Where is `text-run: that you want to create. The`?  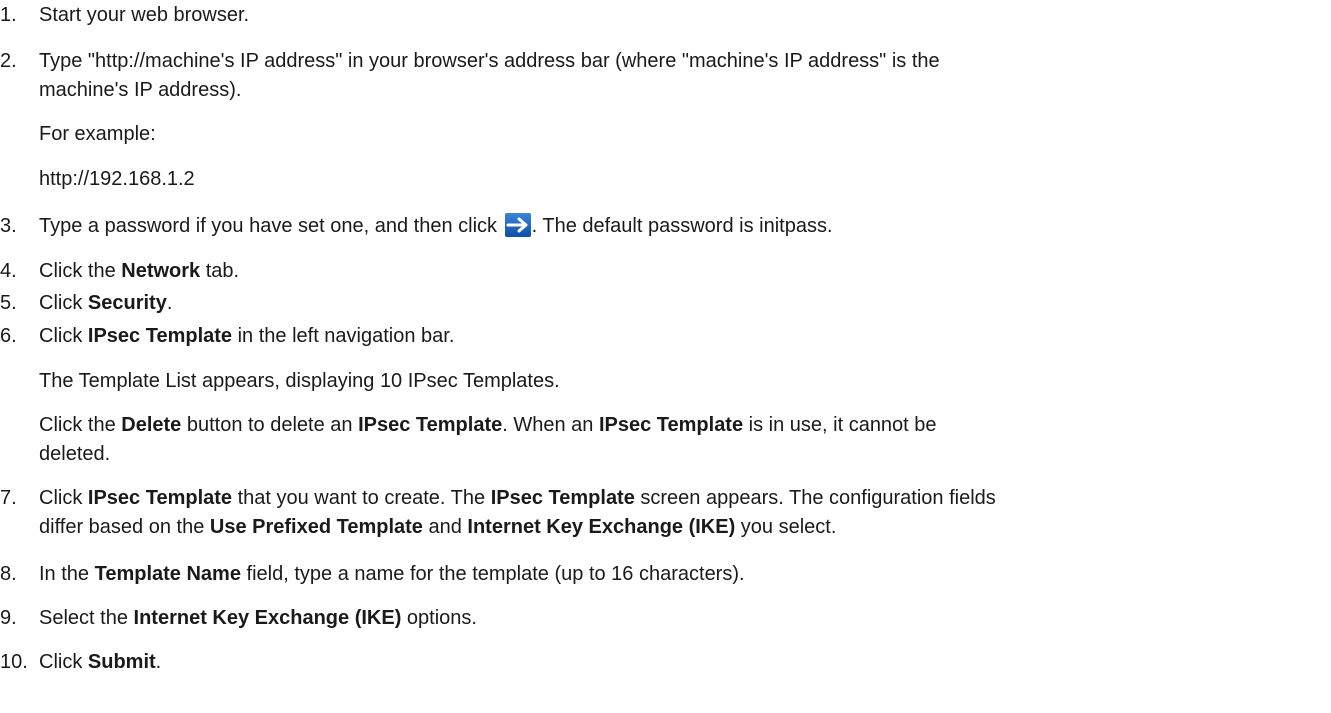 text-run: that you want to create. The is located at coordinates (361, 498).